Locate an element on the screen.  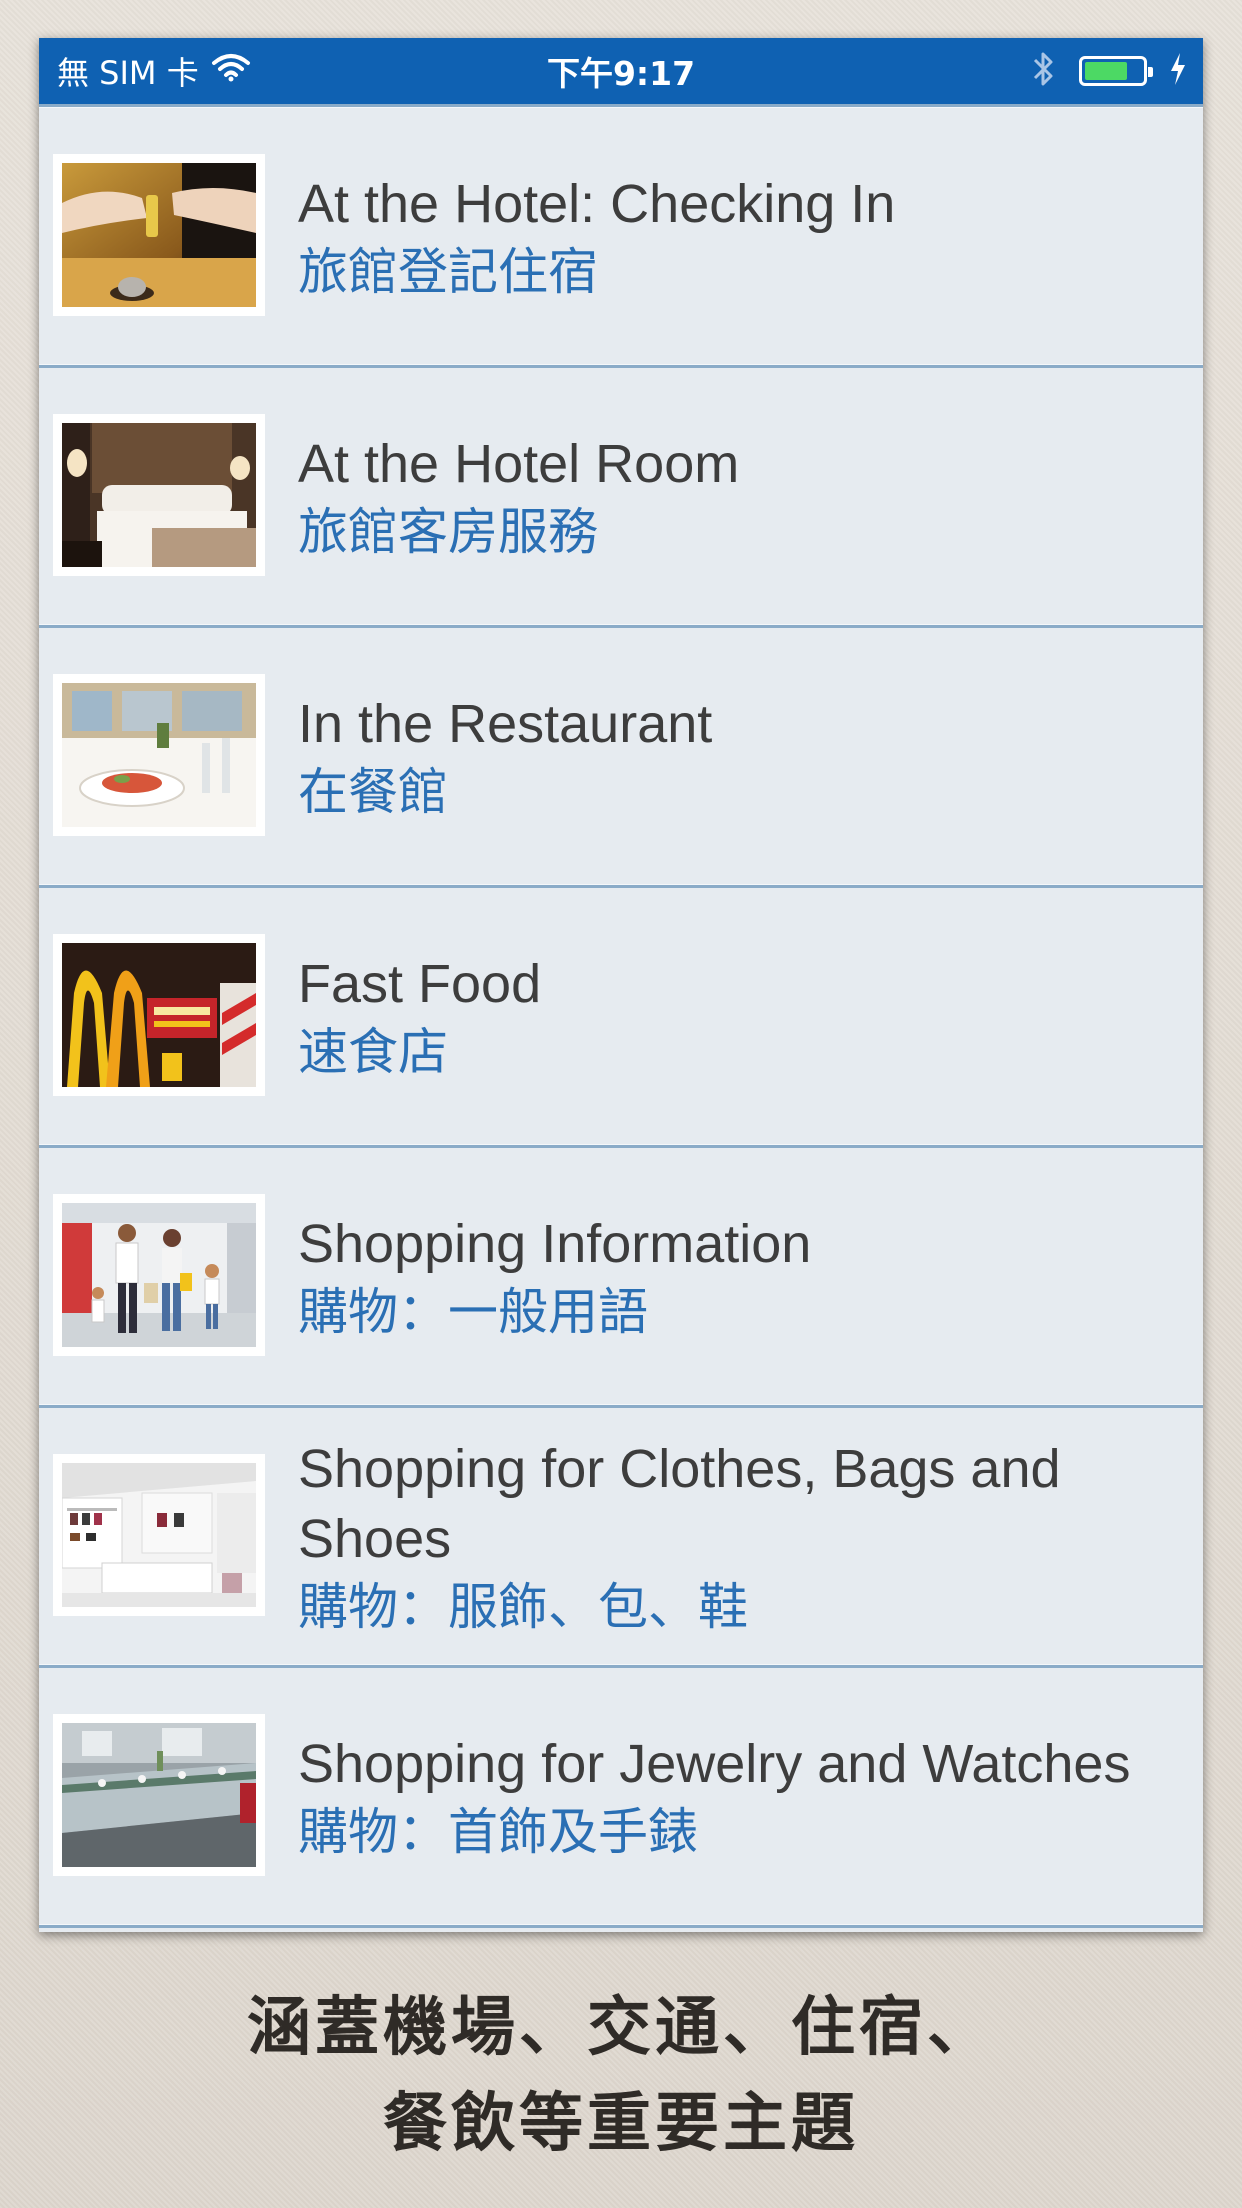
caption-line-1: 涵蓋機場、交通、住宿、 is located at coordinates (621, 2028).